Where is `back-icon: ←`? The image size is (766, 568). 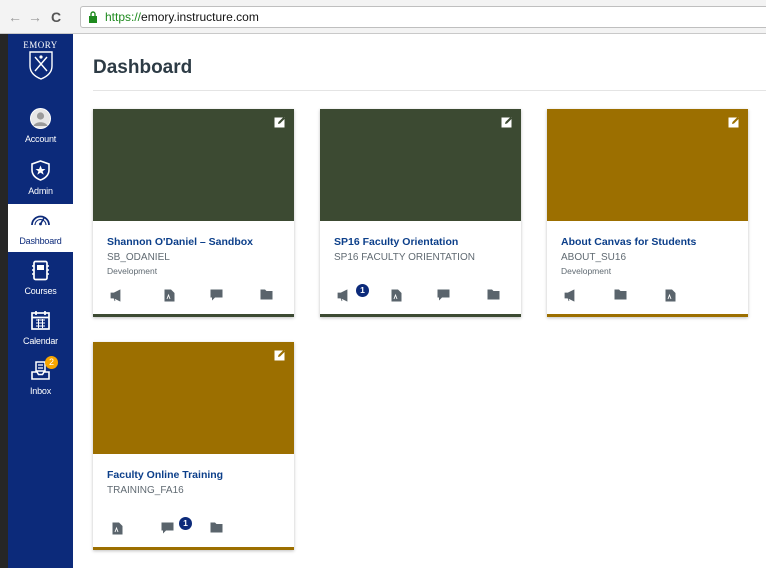
back-icon: ← is located at coordinates (15, 17).